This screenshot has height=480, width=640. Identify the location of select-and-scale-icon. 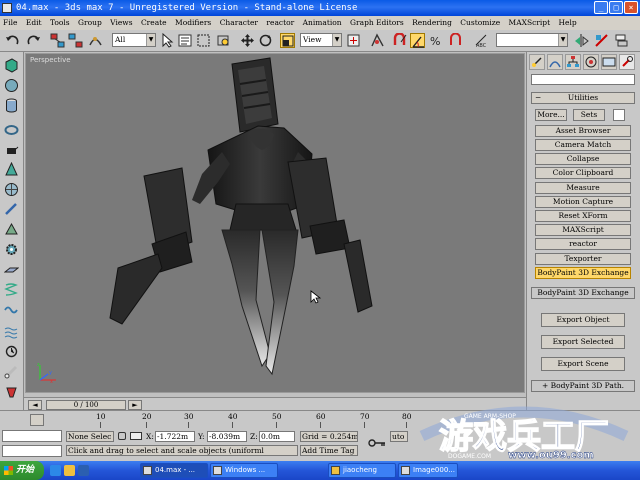
(287, 40).